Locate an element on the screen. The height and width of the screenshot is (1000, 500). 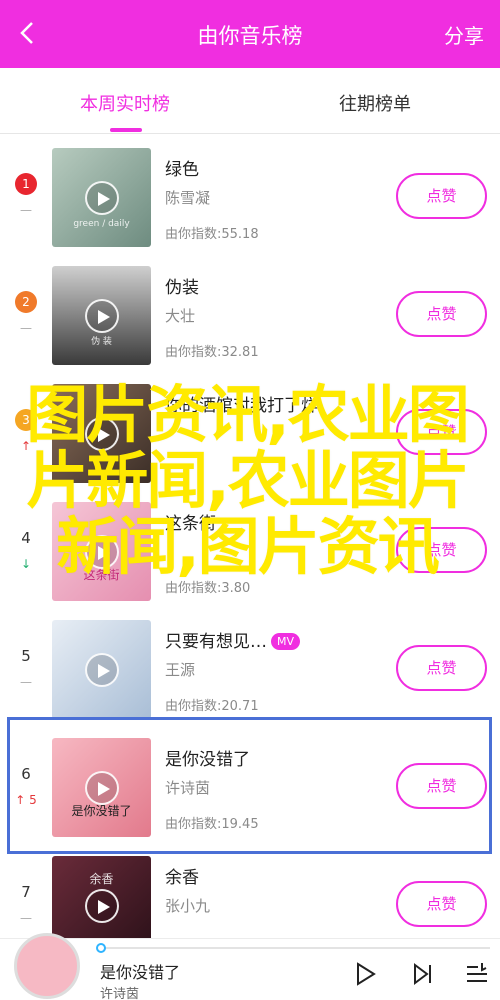
artist-name: 大壮 is located at coordinates (180, 316).